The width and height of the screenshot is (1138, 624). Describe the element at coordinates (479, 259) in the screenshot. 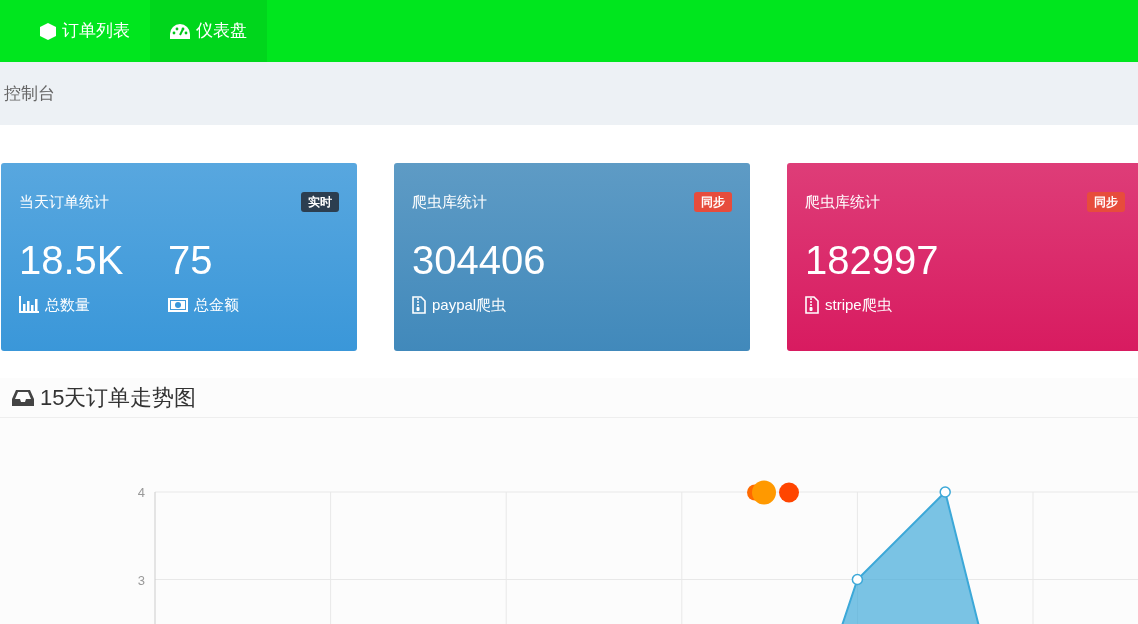

I see `stat-value: 304406` at that location.